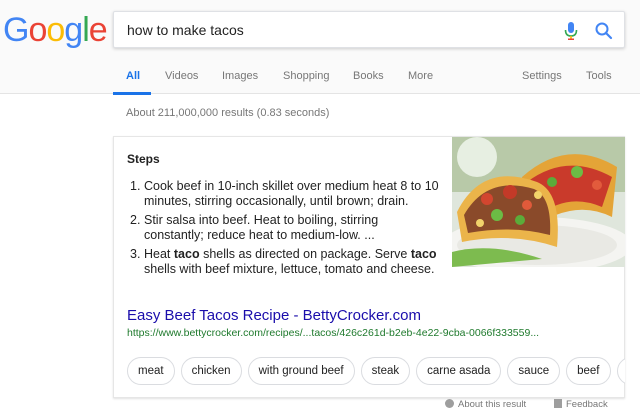 The width and height of the screenshot is (640, 408). I want to click on chip-meat: meat, so click(151, 371).